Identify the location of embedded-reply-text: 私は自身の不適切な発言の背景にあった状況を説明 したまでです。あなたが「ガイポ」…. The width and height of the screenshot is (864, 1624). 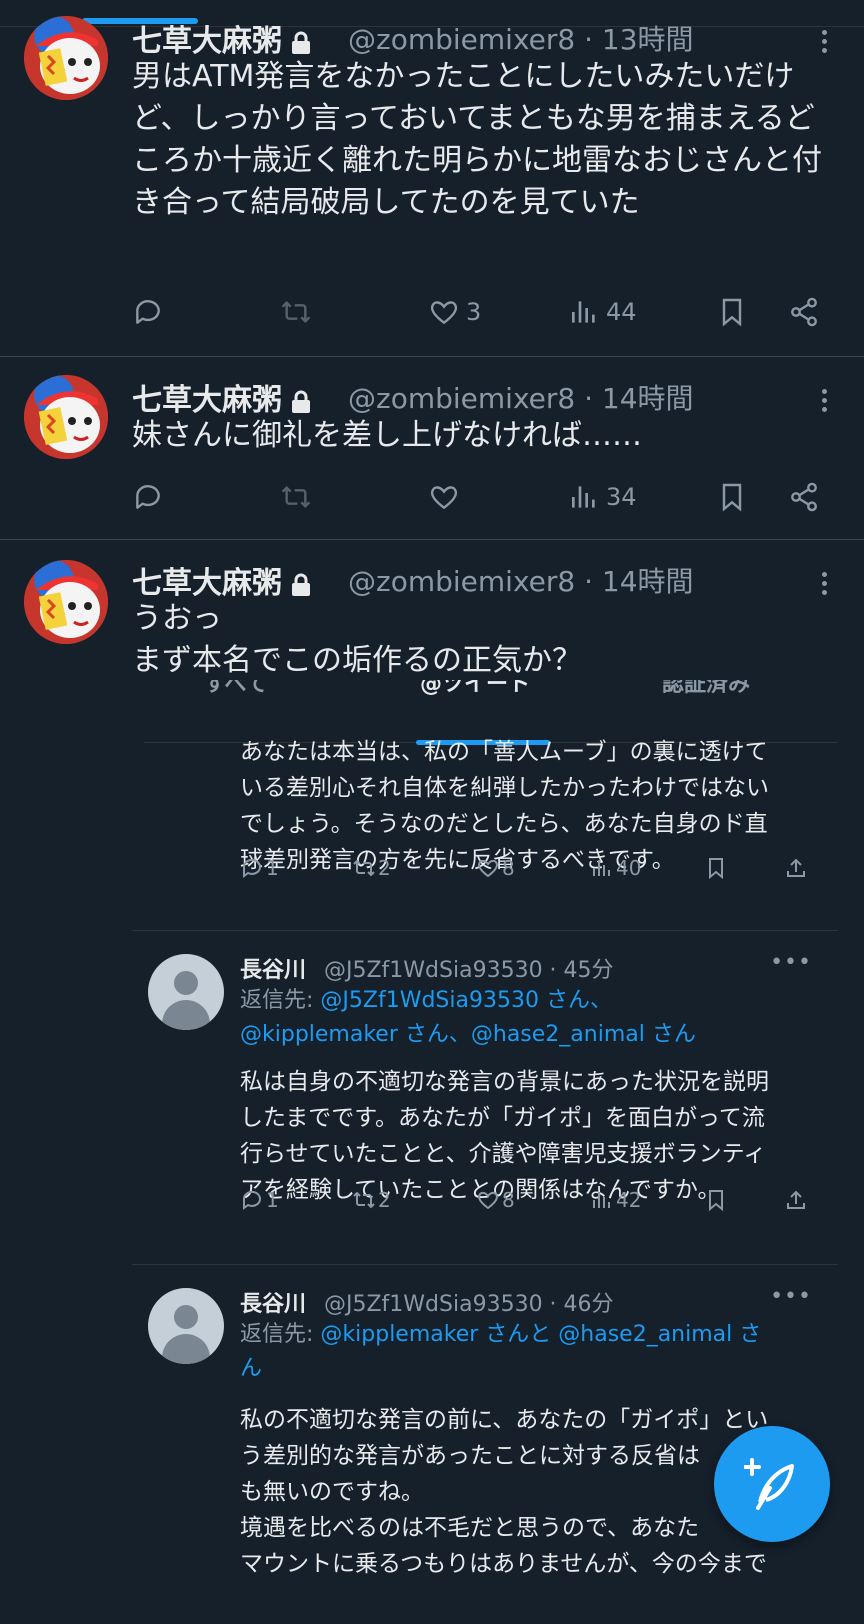
(504, 1136).